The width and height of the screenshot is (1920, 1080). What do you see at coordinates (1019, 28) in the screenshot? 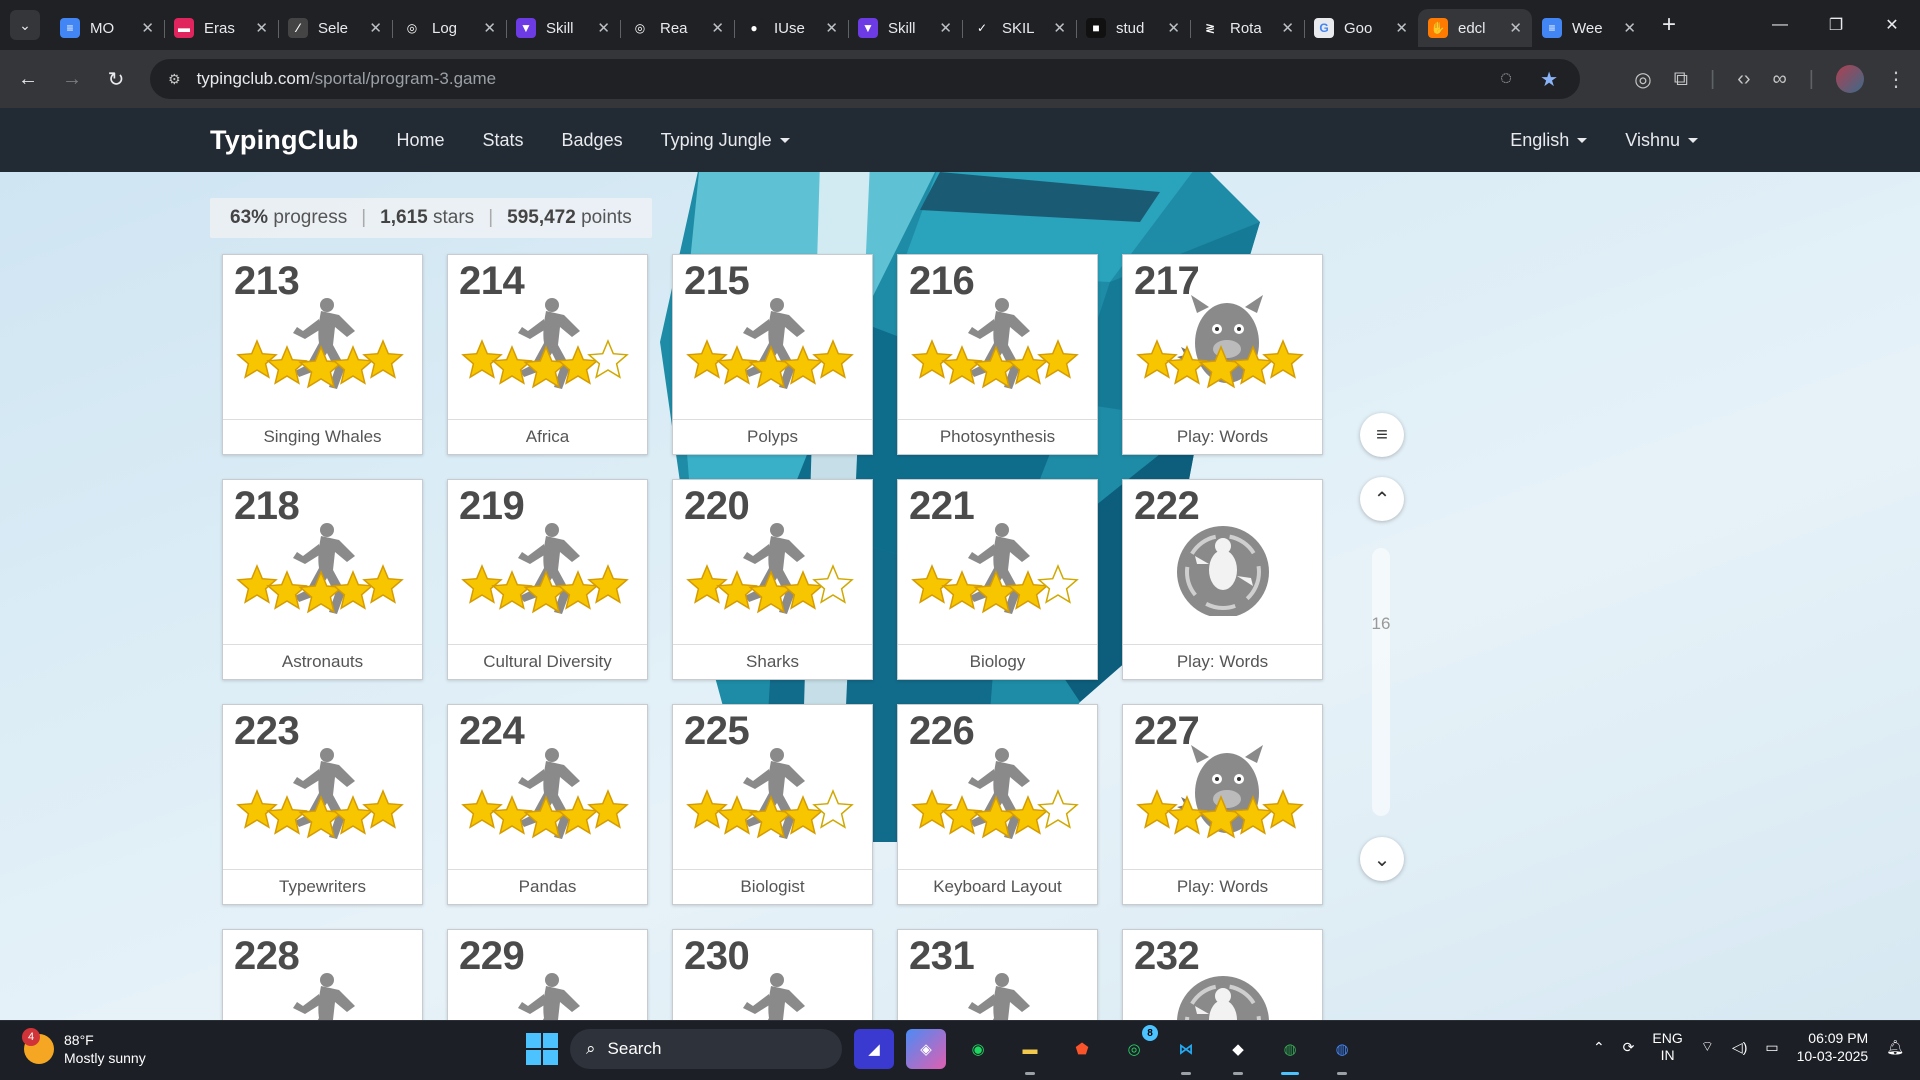
I see `browser-tab: ✓ SKIL ✕` at bounding box center [1019, 28].